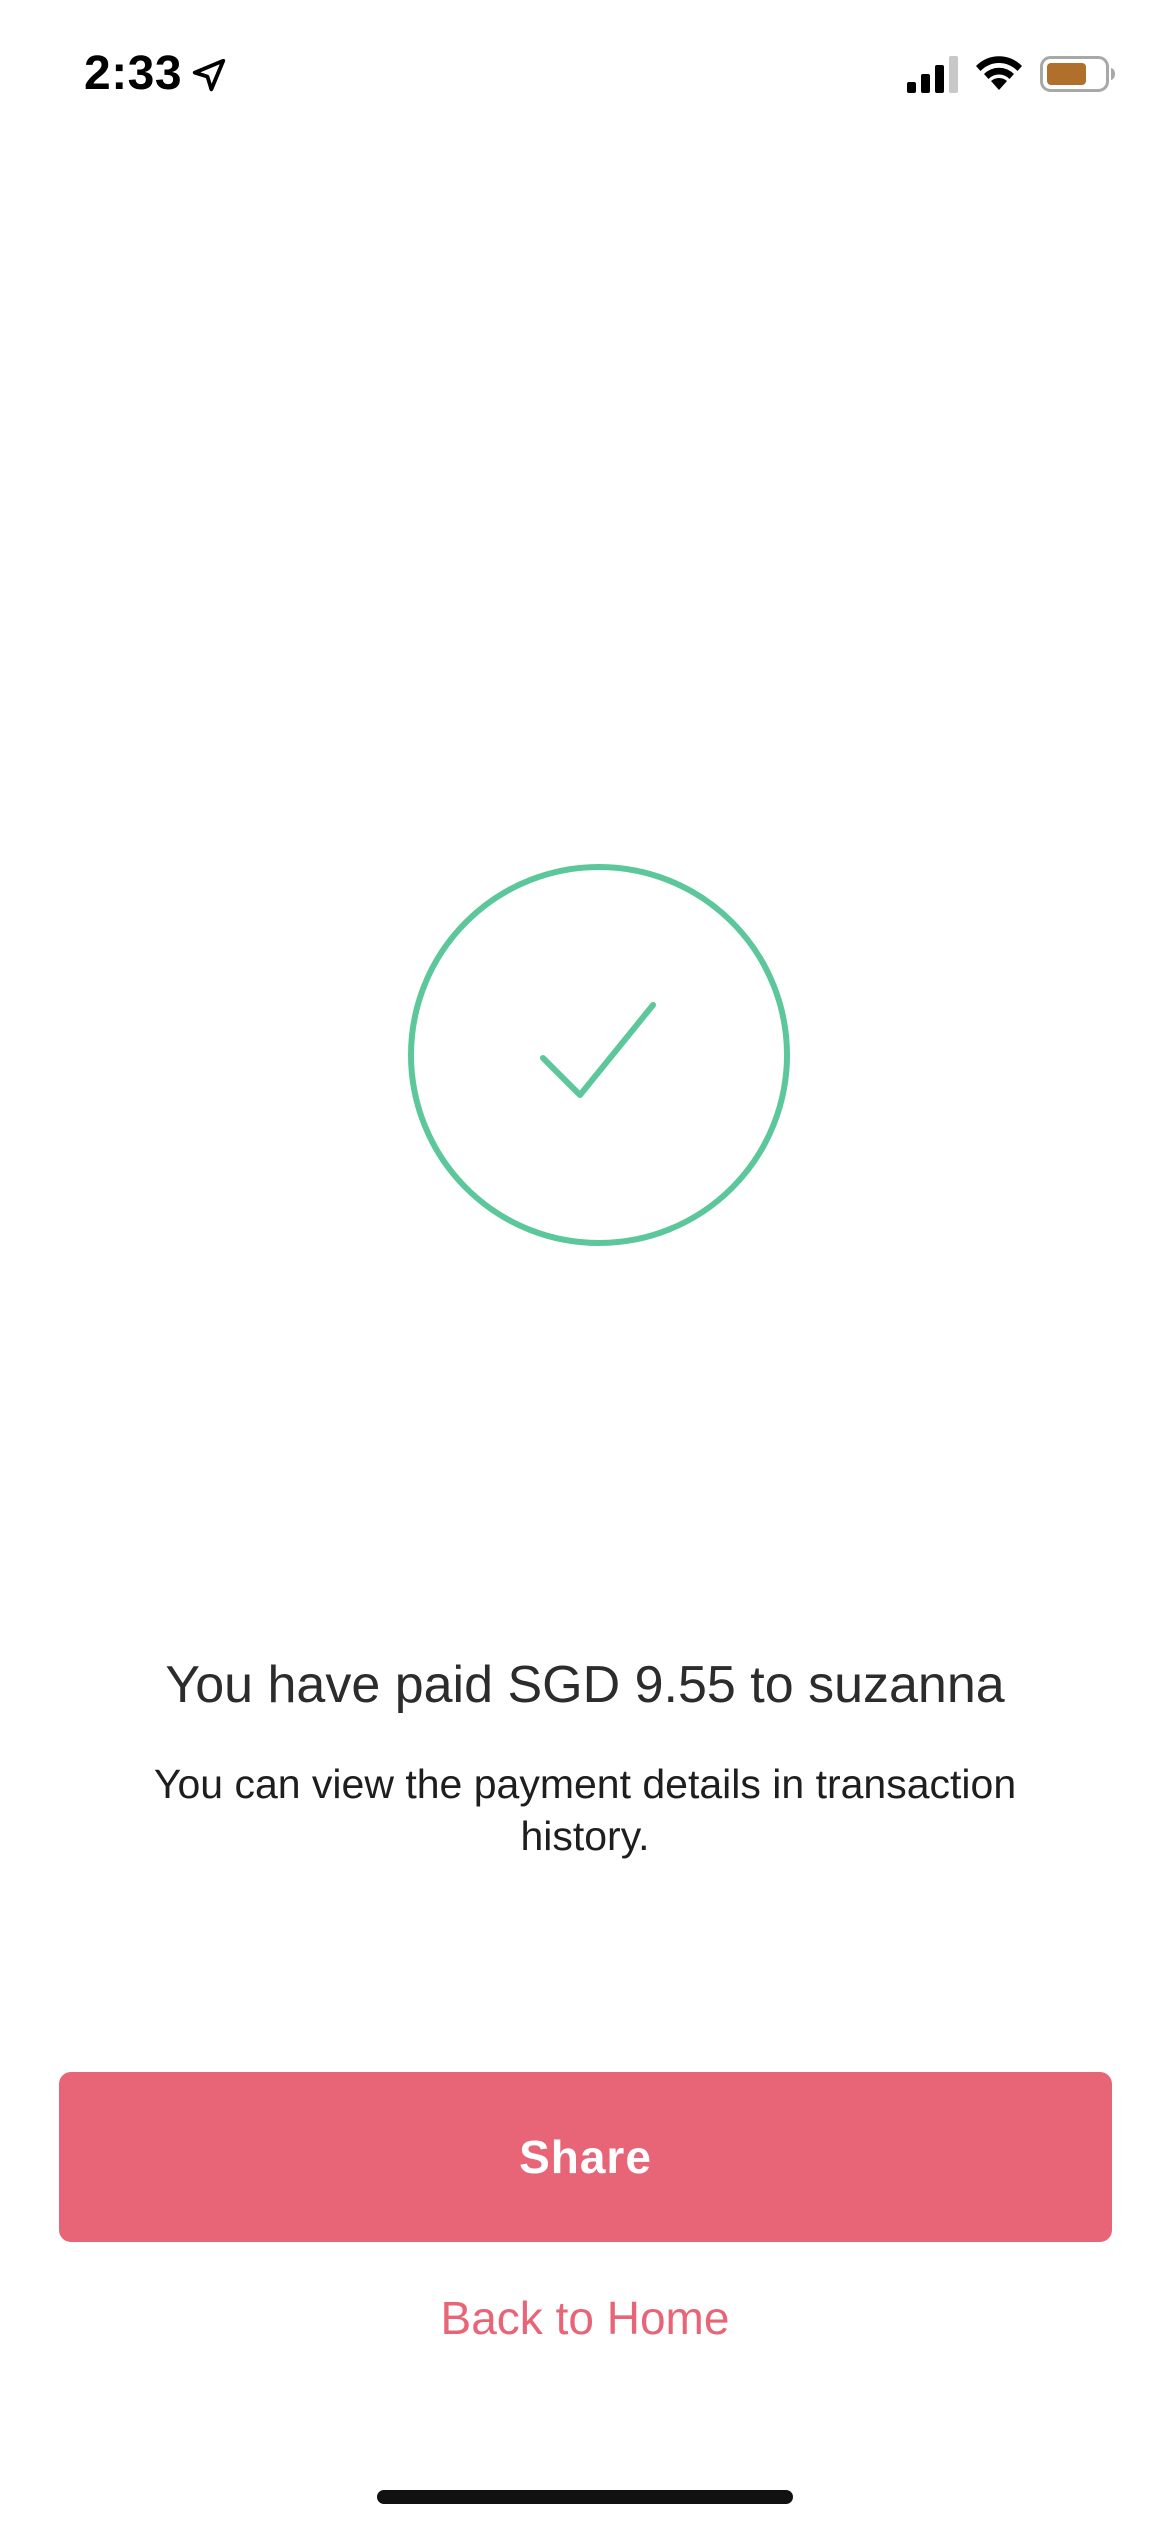  What do you see at coordinates (932, 74) in the screenshot?
I see `cellular-signal-icon` at bounding box center [932, 74].